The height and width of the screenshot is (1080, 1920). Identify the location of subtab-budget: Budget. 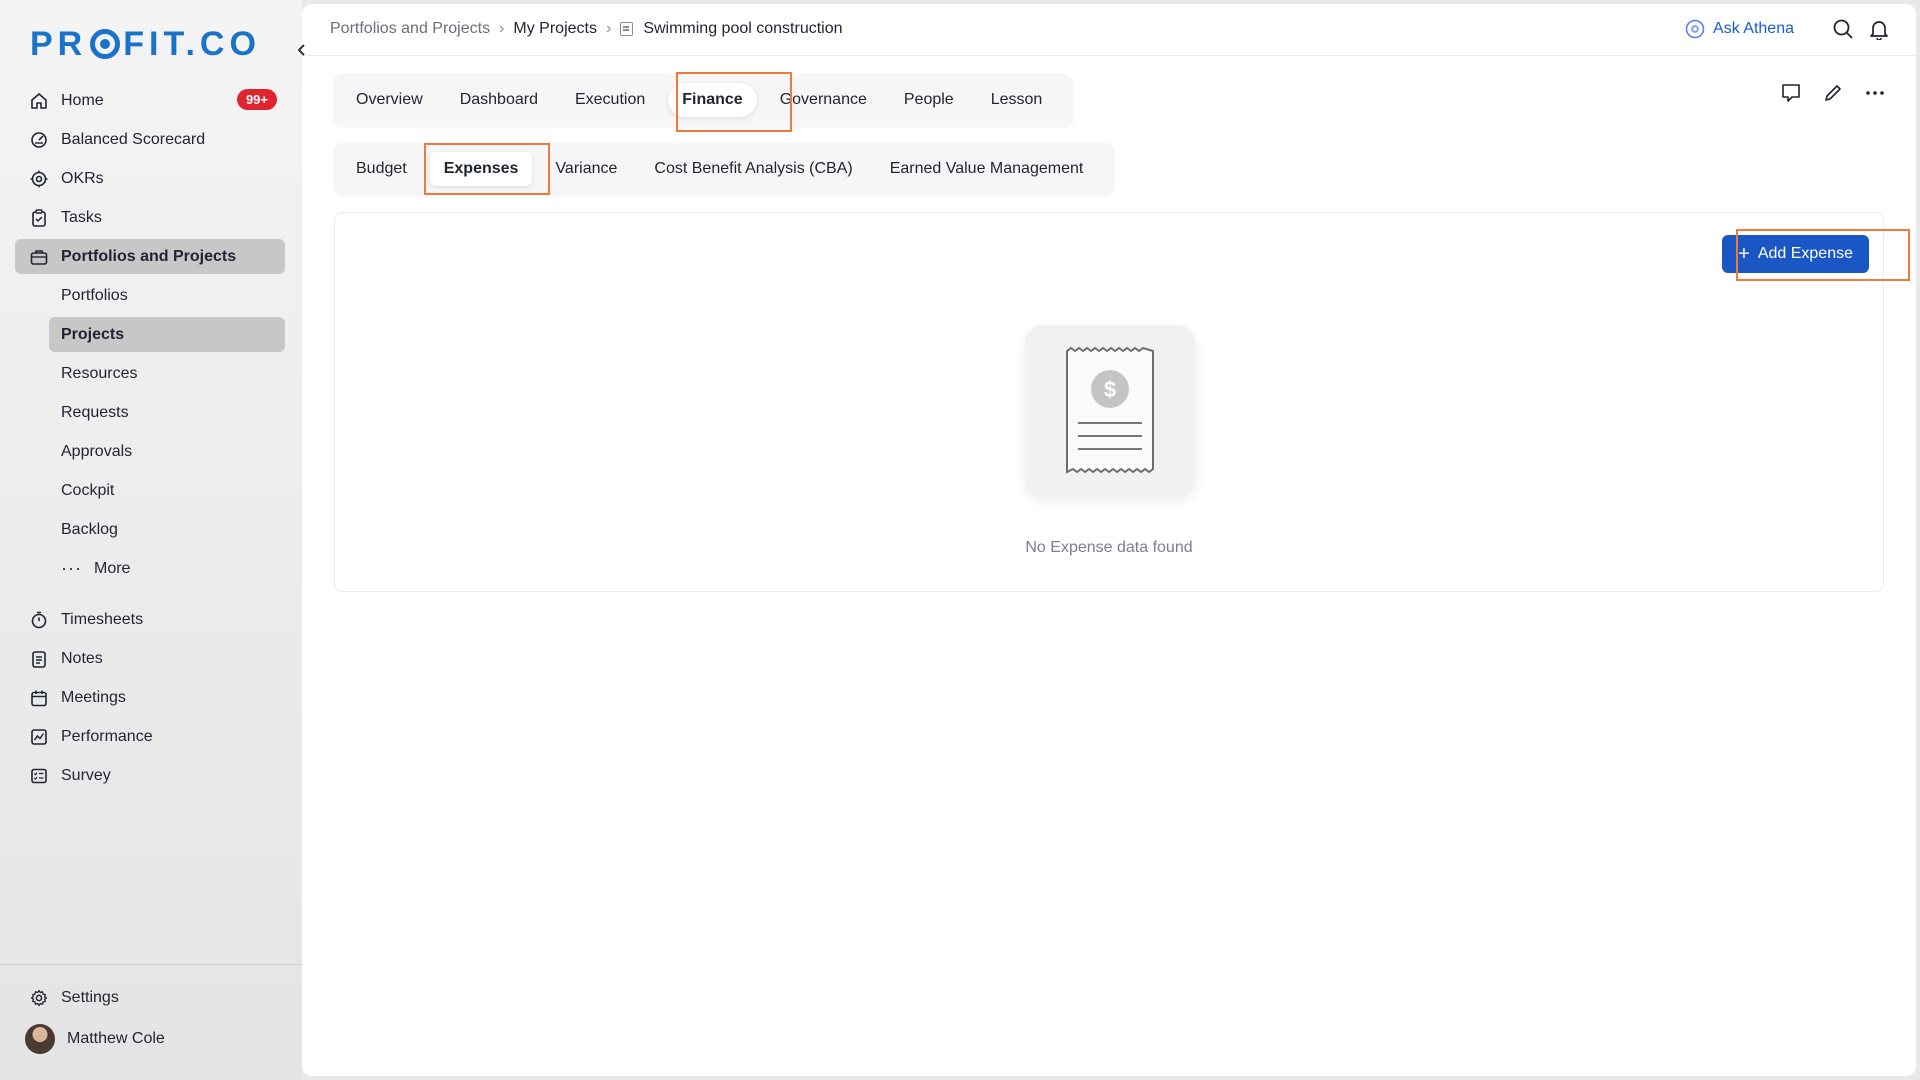
(381, 169).